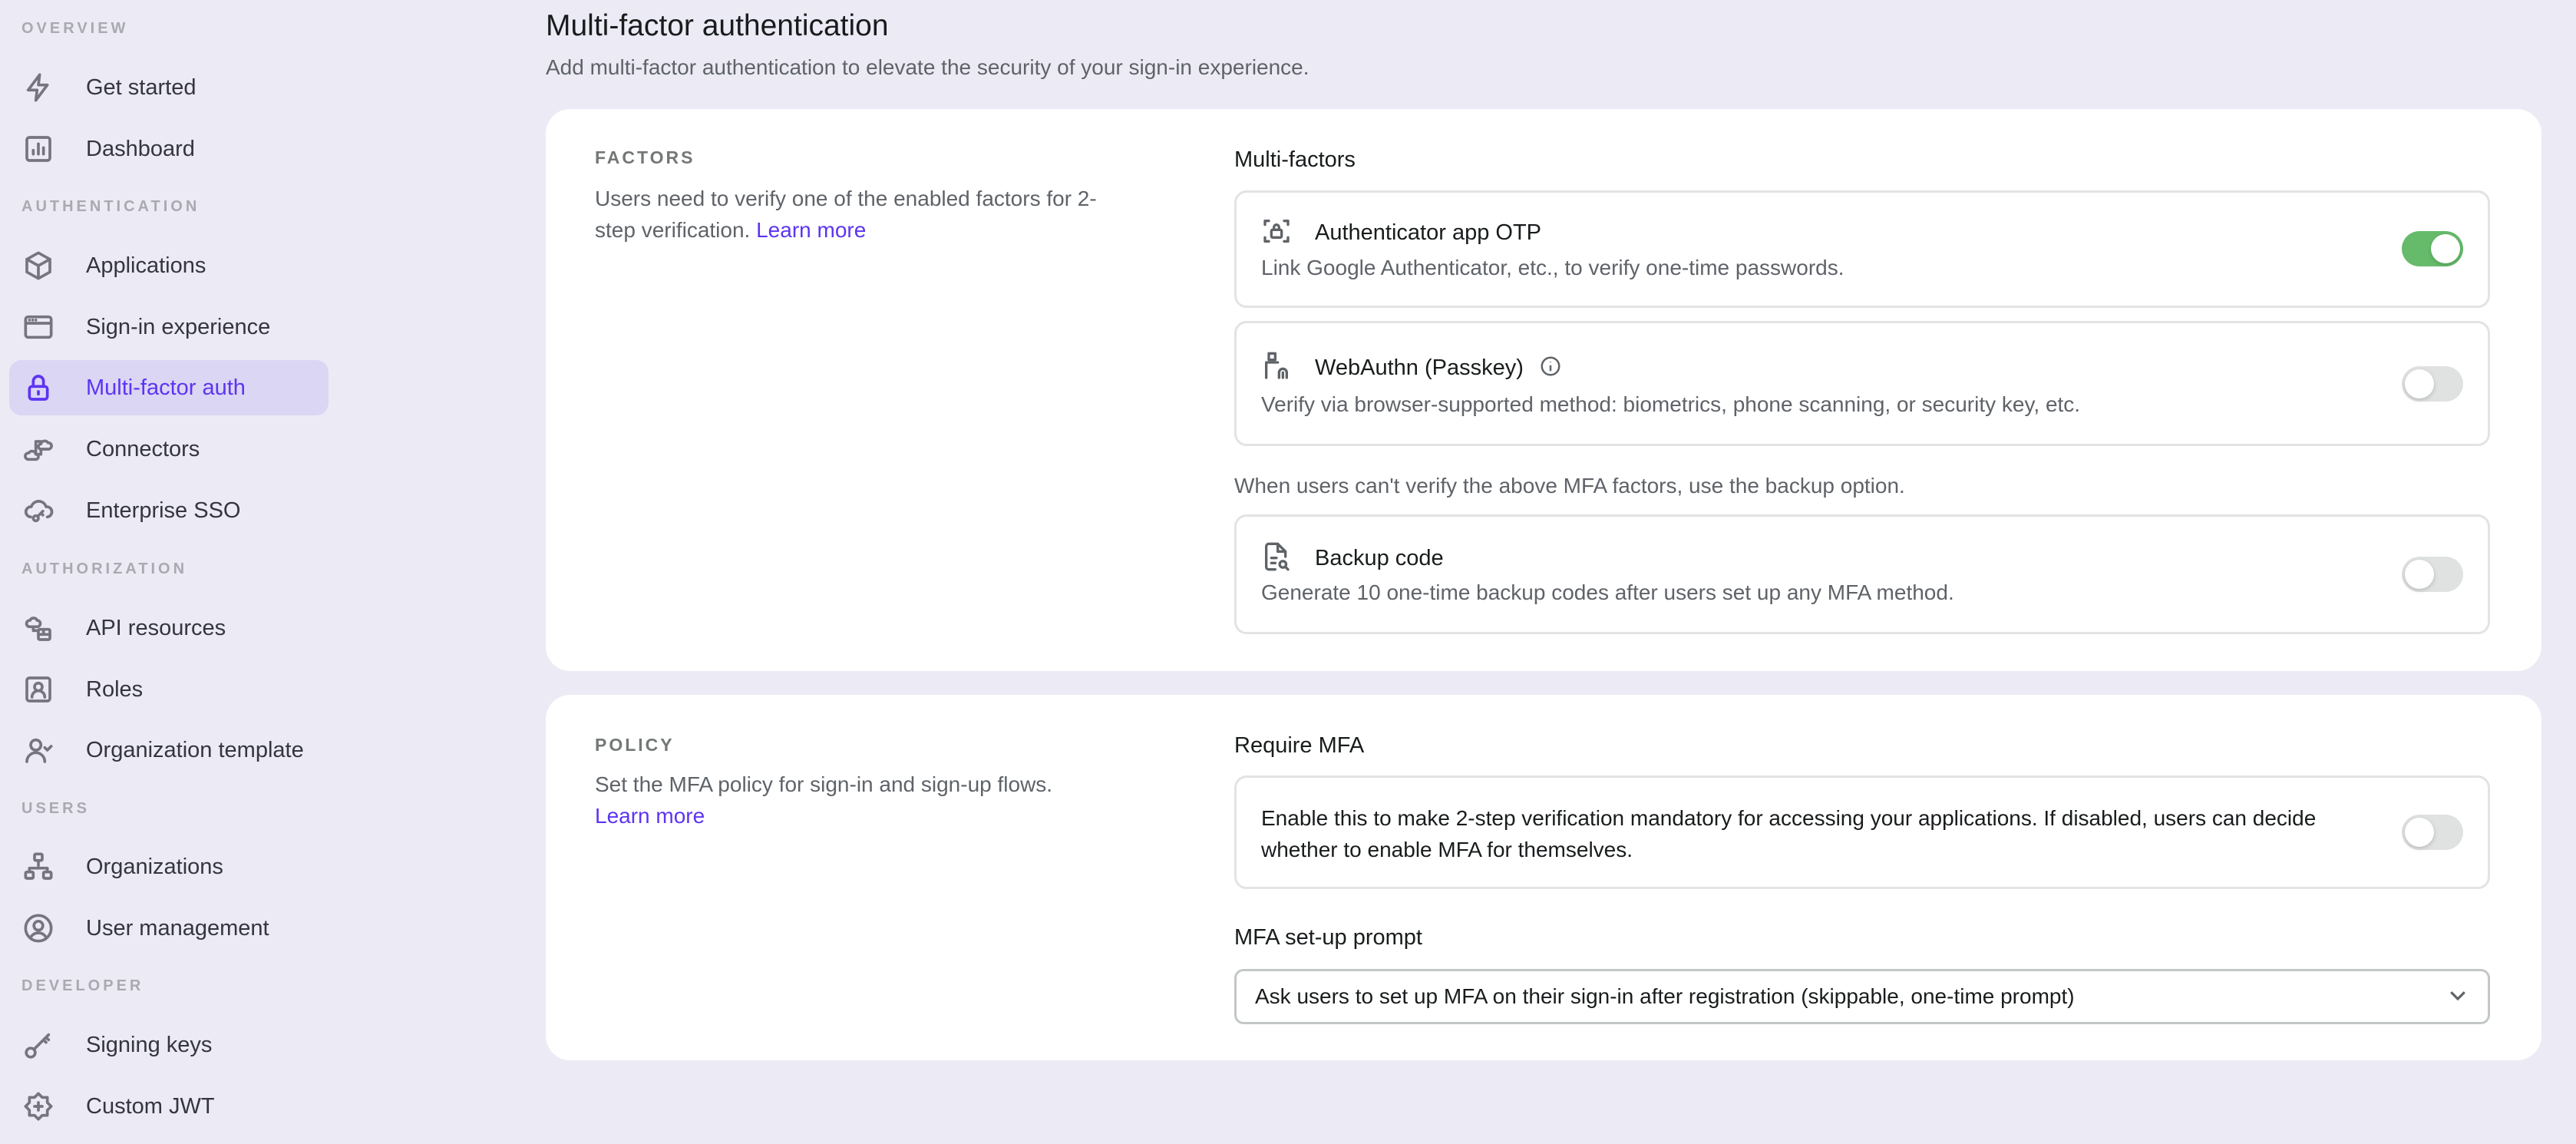 This screenshot has width=2576, height=1144. What do you see at coordinates (1428, 232) in the screenshot?
I see `factor-title: Authenticator app OTP` at bounding box center [1428, 232].